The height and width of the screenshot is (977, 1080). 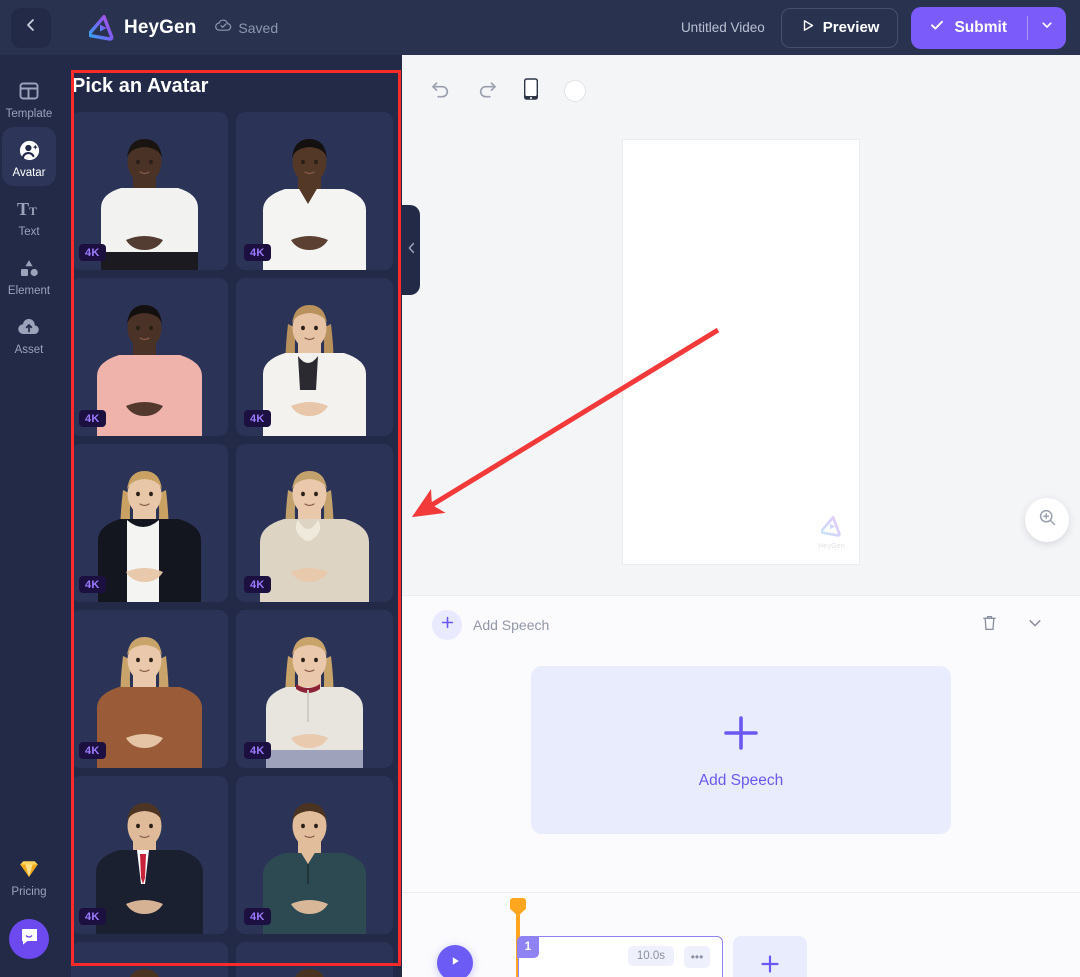 I want to click on speech-header-actions, so click(x=1030, y=625).